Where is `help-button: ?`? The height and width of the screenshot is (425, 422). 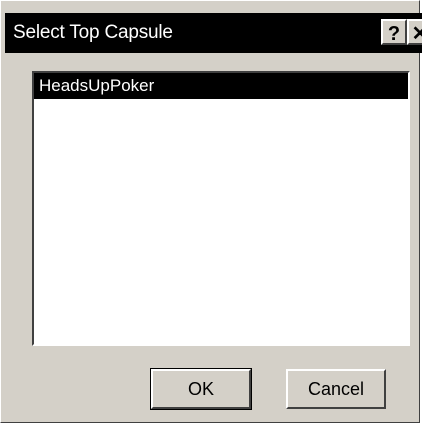 help-button: ? is located at coordinates (394, 32).